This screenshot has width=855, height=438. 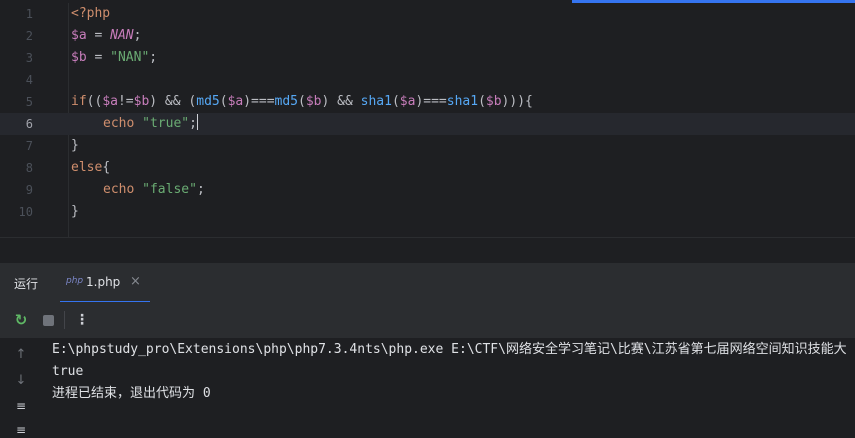 I want to click on code-token: ) && (, so click(x=173, y=101).